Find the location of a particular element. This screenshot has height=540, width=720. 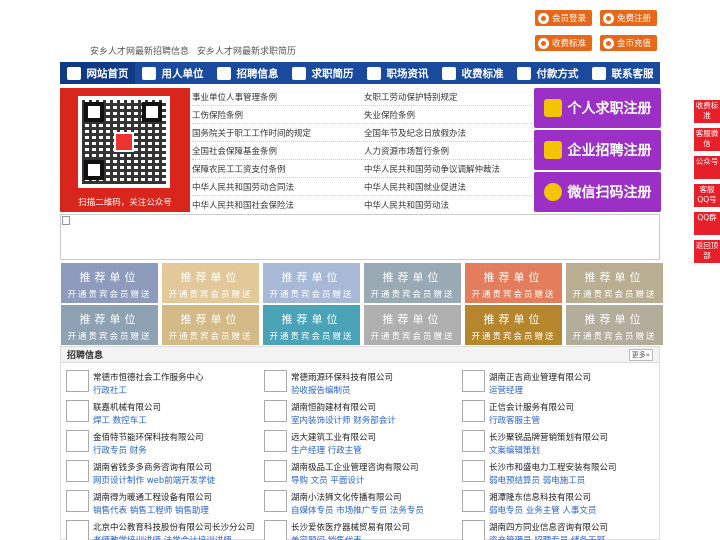

nav-employers: 用人单位 is located at coordinates (172, 73).